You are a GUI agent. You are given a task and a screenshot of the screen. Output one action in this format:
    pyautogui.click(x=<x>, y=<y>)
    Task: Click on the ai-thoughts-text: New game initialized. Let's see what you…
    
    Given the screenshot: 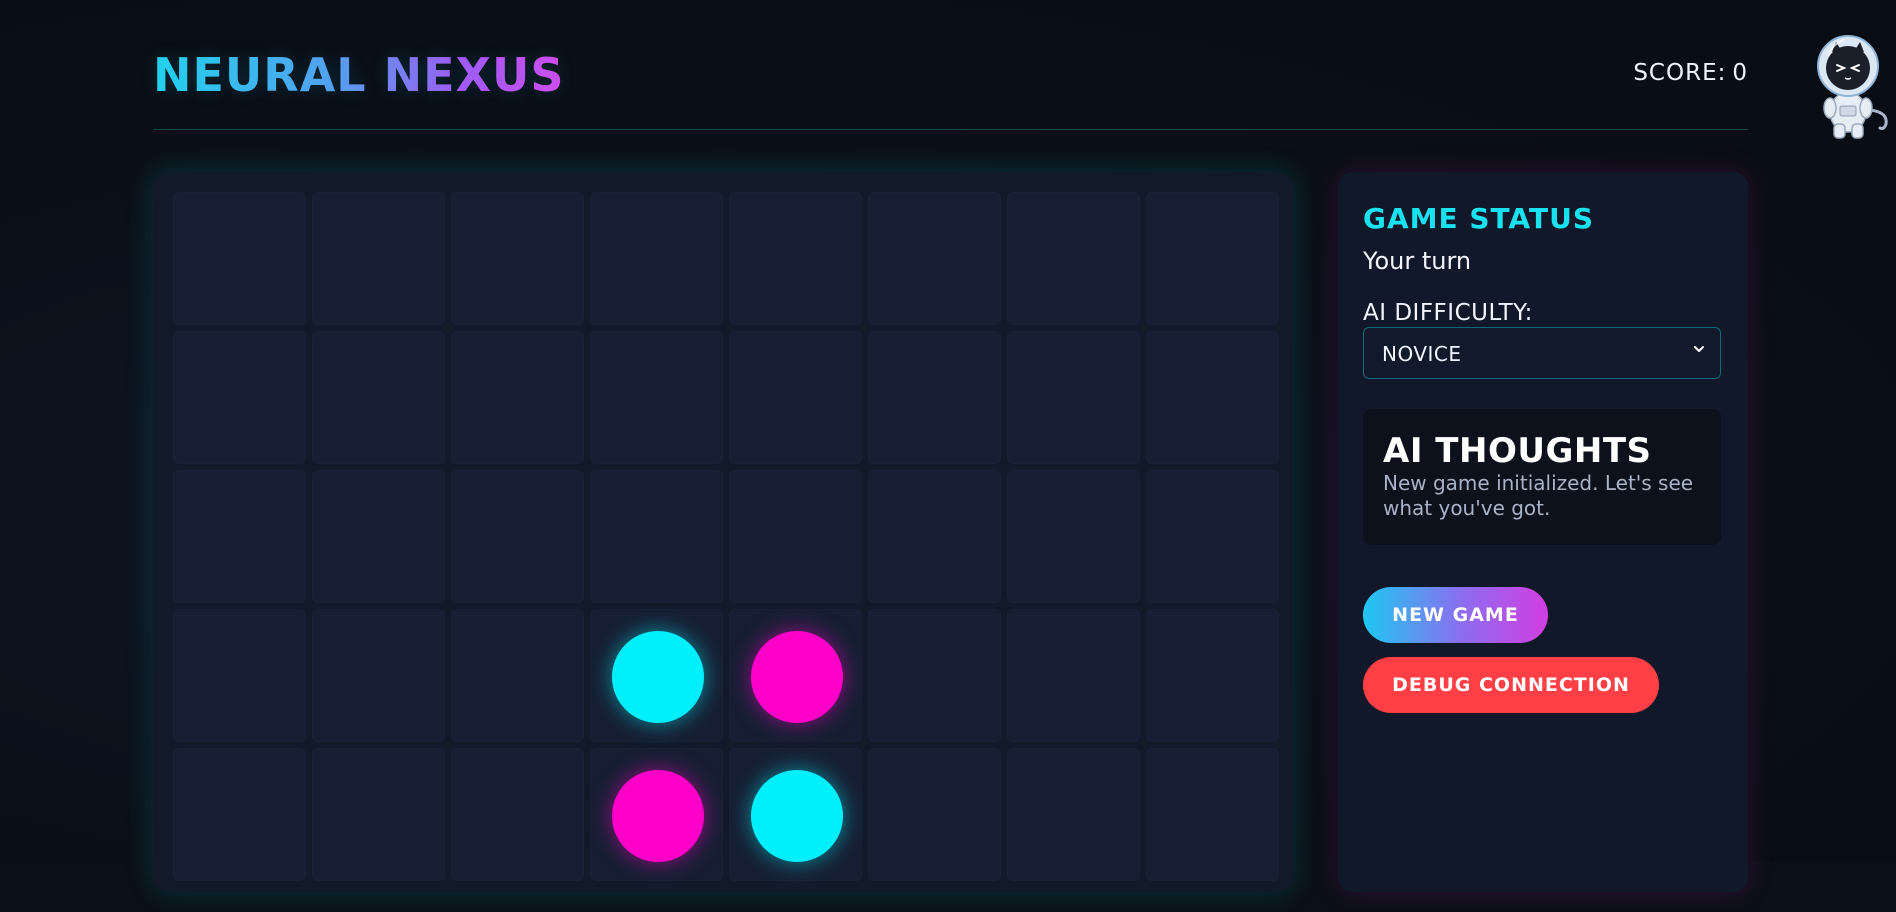 What is the action you would take?
    pyautogui.click(x=1538, y=495)
    